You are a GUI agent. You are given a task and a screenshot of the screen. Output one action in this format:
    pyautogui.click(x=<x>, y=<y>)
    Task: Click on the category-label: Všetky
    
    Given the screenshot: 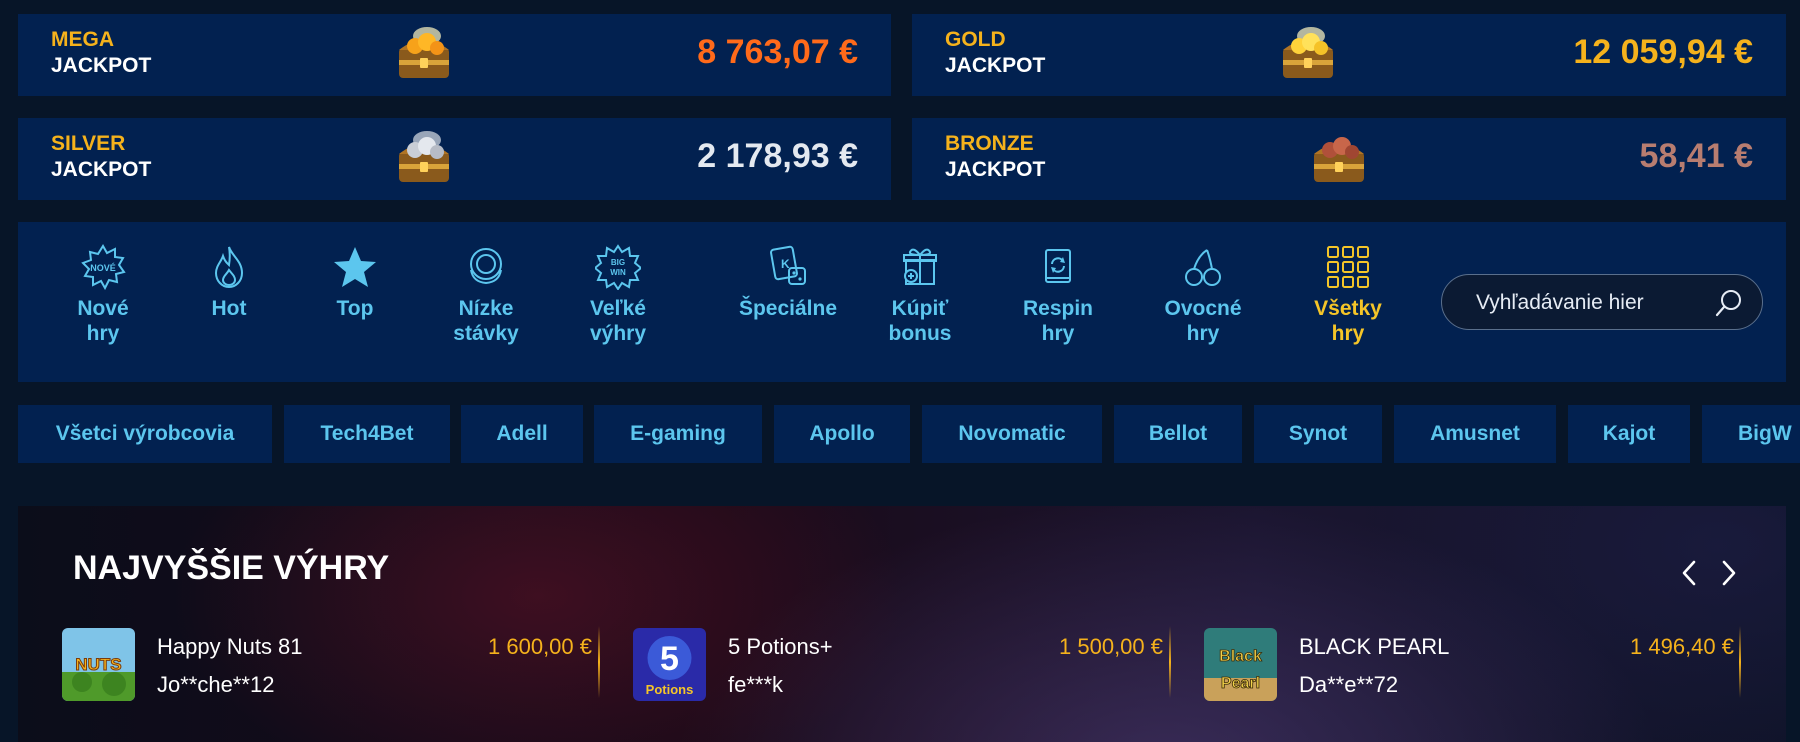 What is the action you would take?
    pyautogui.click(x=1348, y=308)
    